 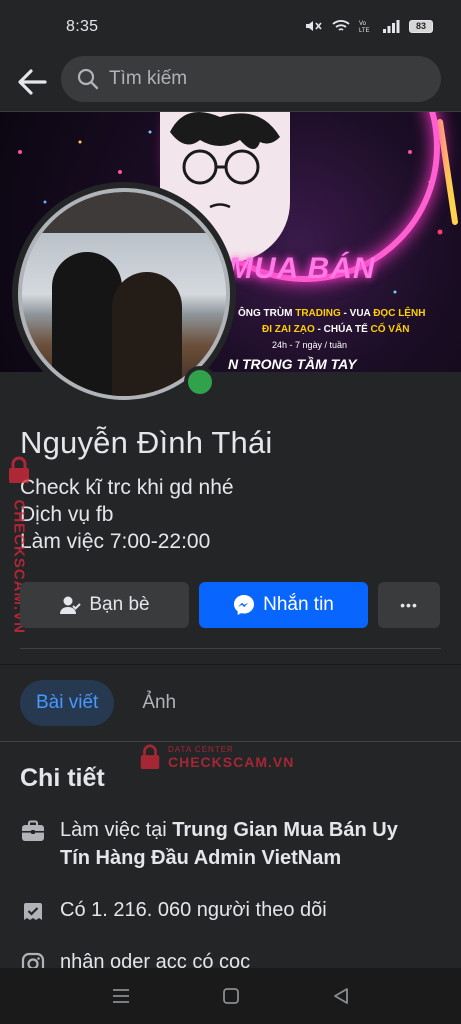 I want to click on signal-icon, so click(x=391, y=26).